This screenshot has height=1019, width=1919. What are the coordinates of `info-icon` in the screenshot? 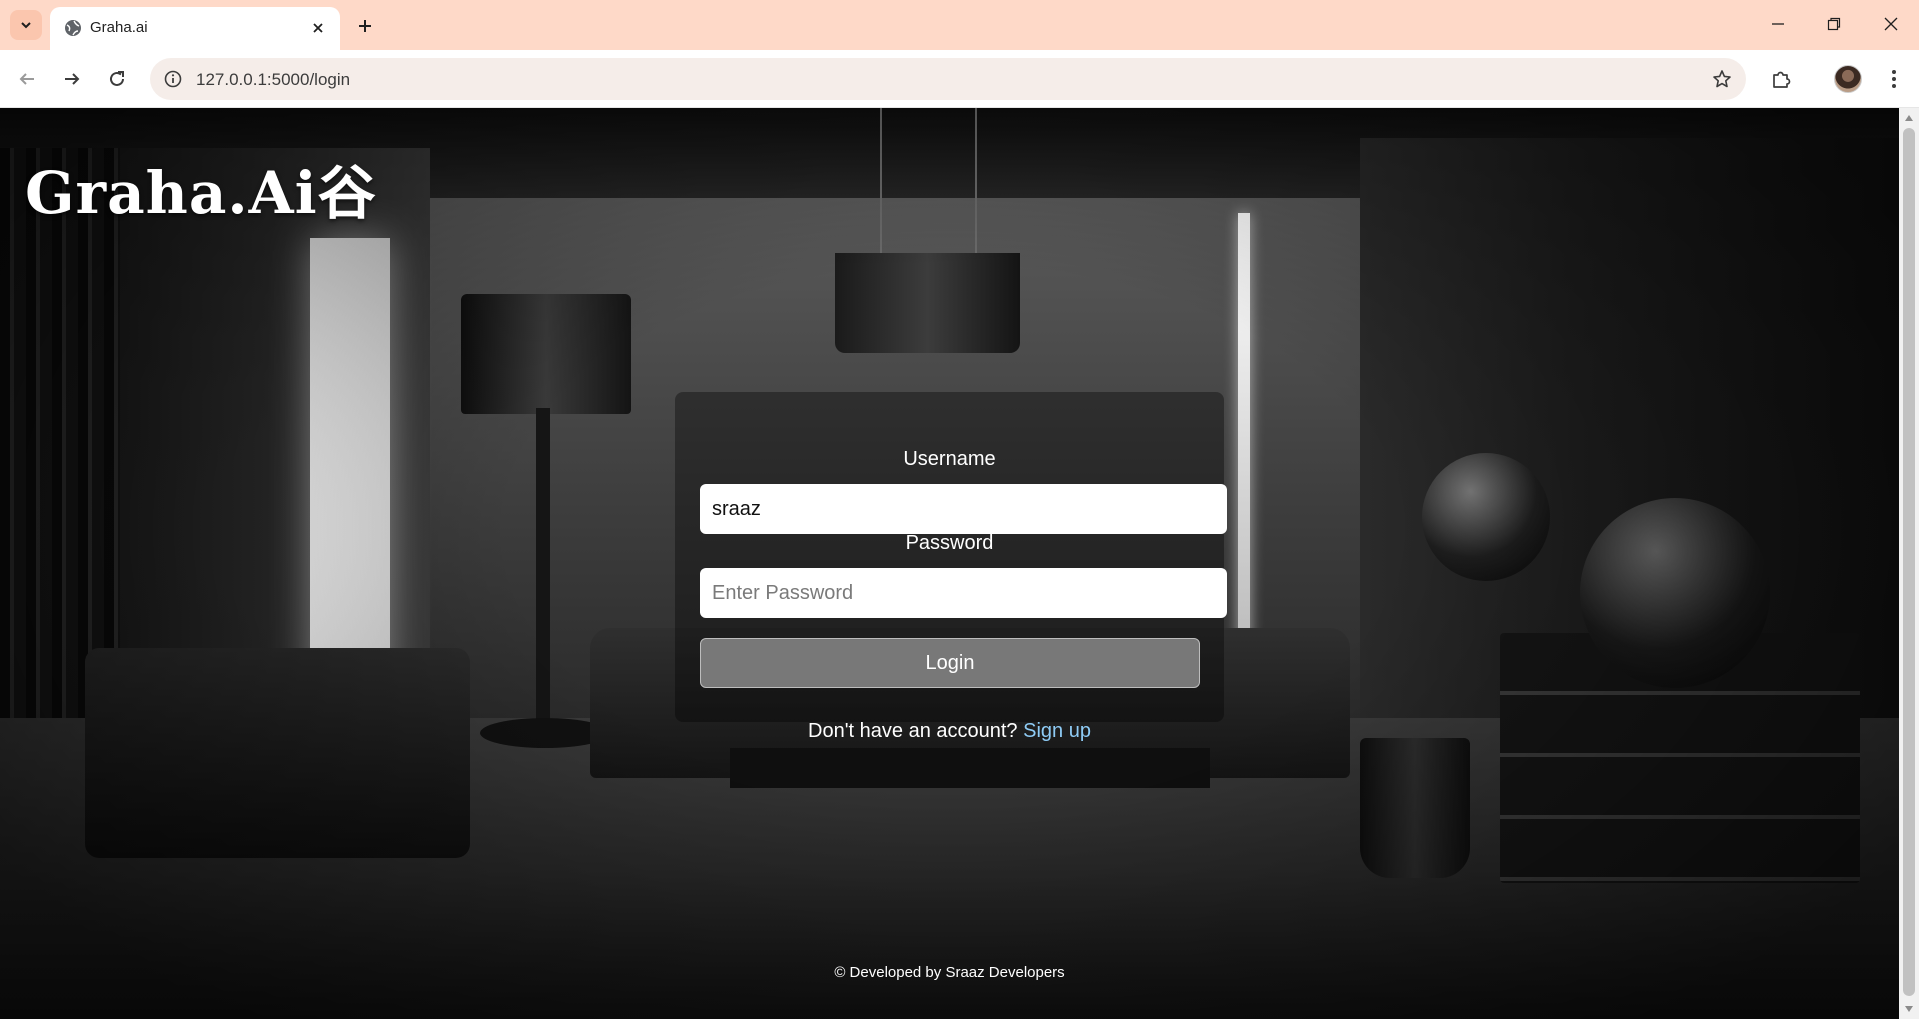 It's located at (173, 79).